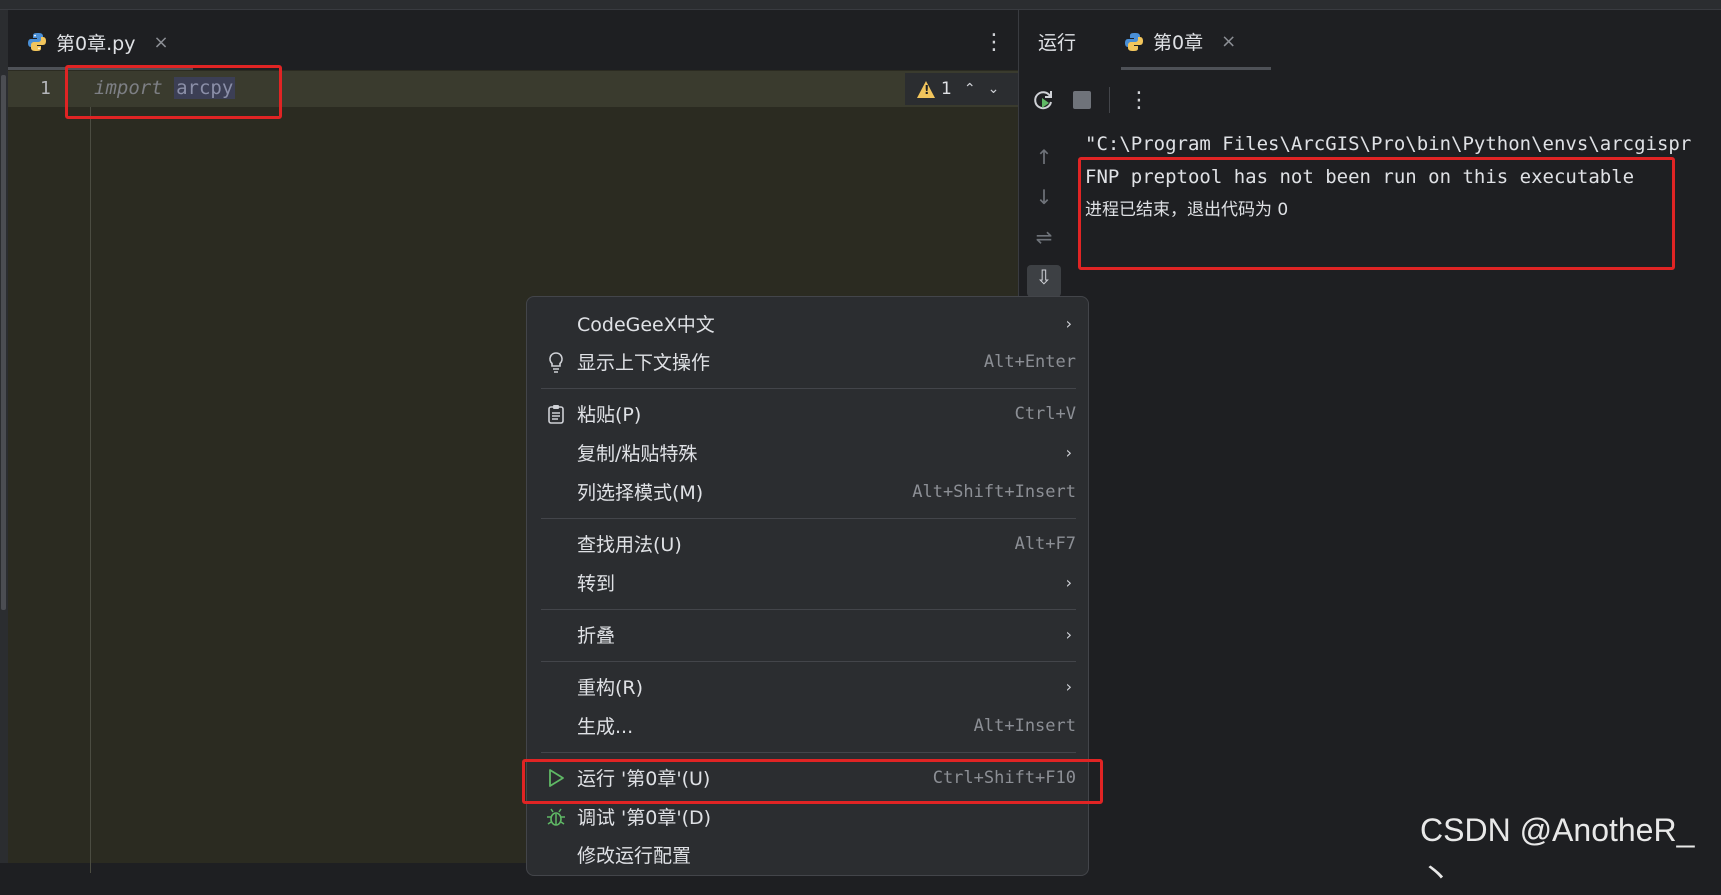 This screenshot has width=1721, height=895. I want to click on menu-item-paste: 粘贴(P) Ctrl+V, so click(808, 413).